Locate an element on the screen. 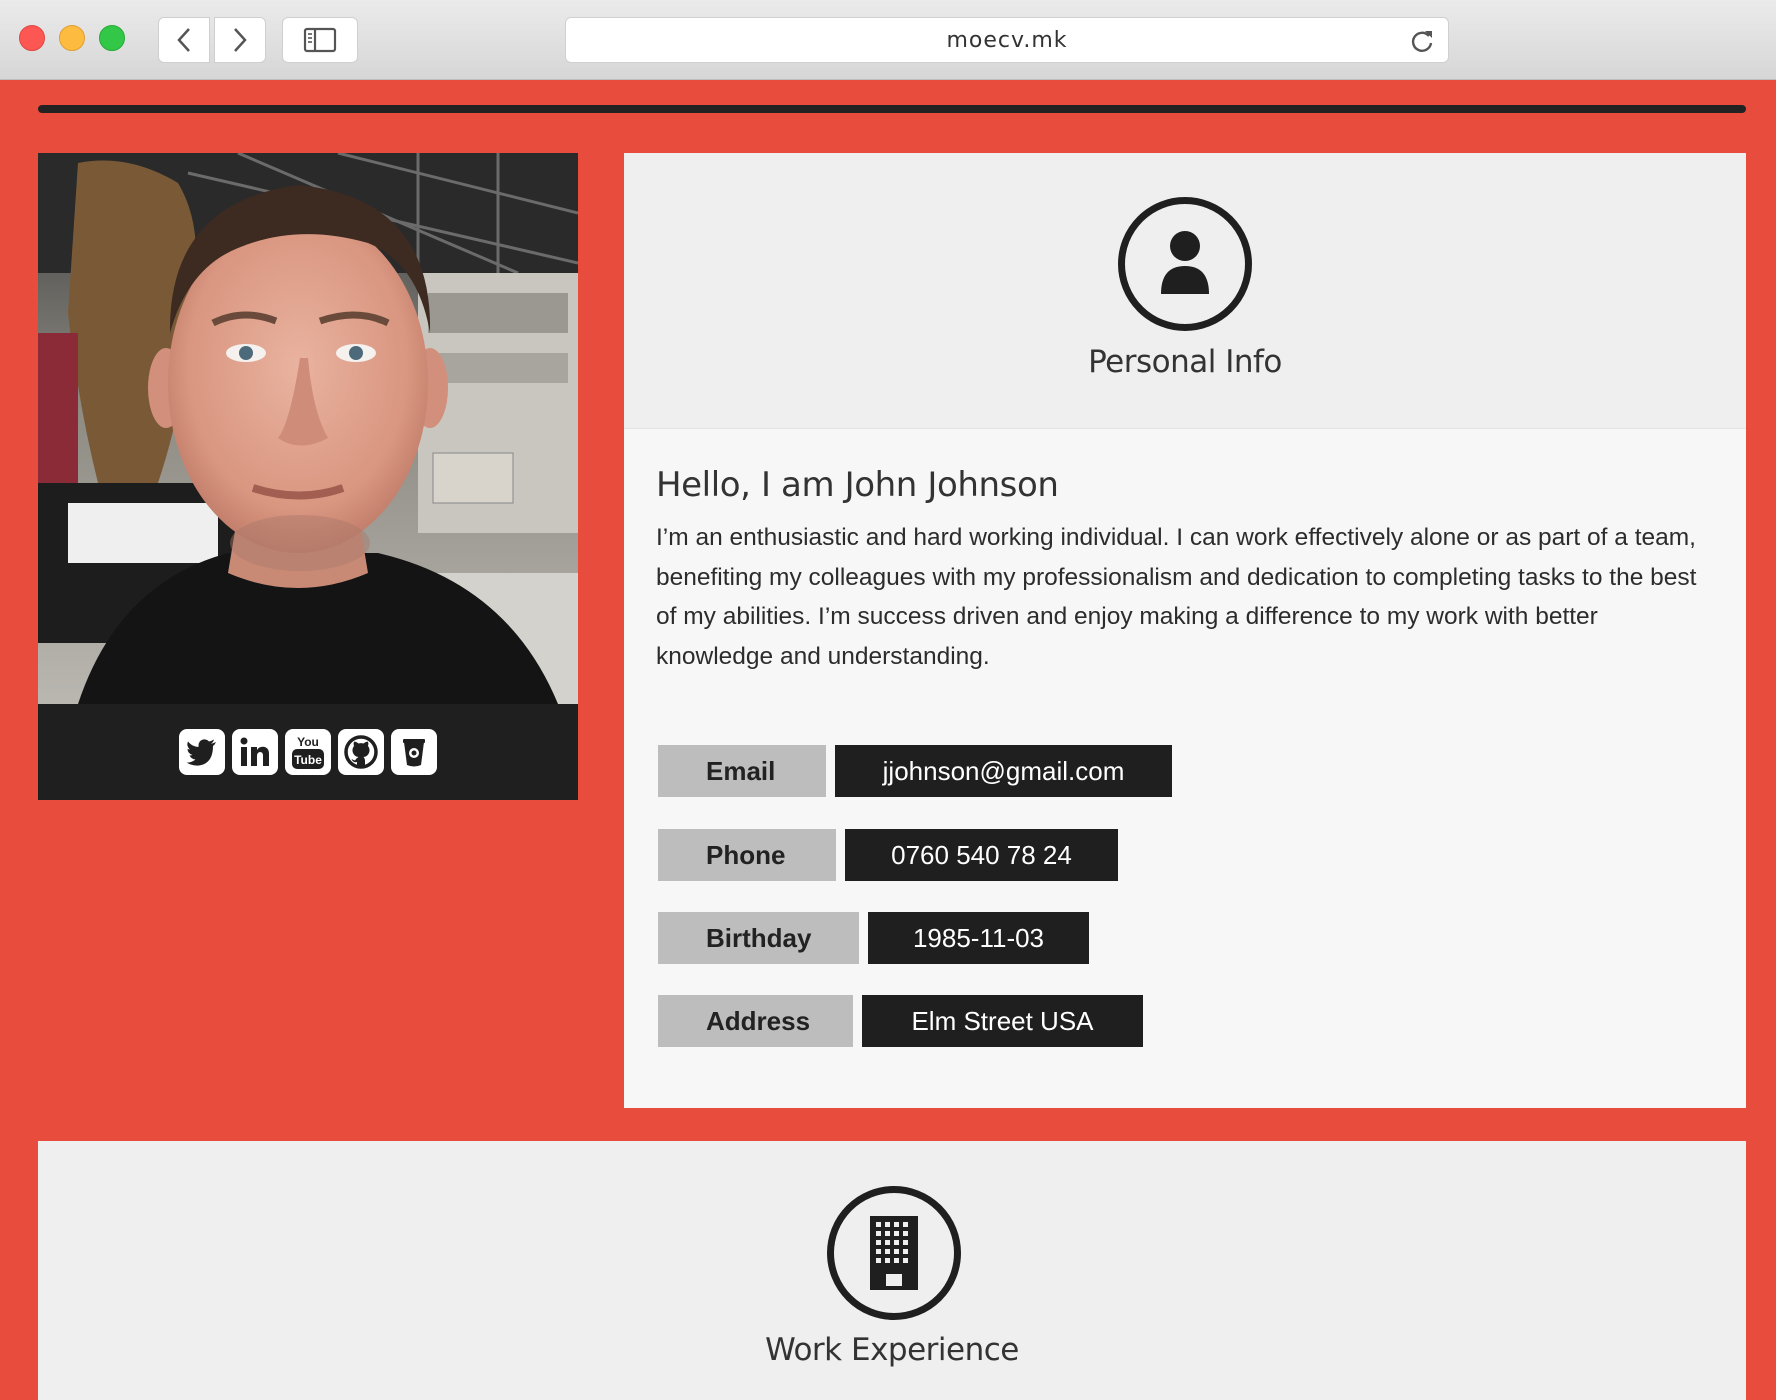 This screenshot has height=1400, width=1776. back-button is located at coordinates (184, 40).